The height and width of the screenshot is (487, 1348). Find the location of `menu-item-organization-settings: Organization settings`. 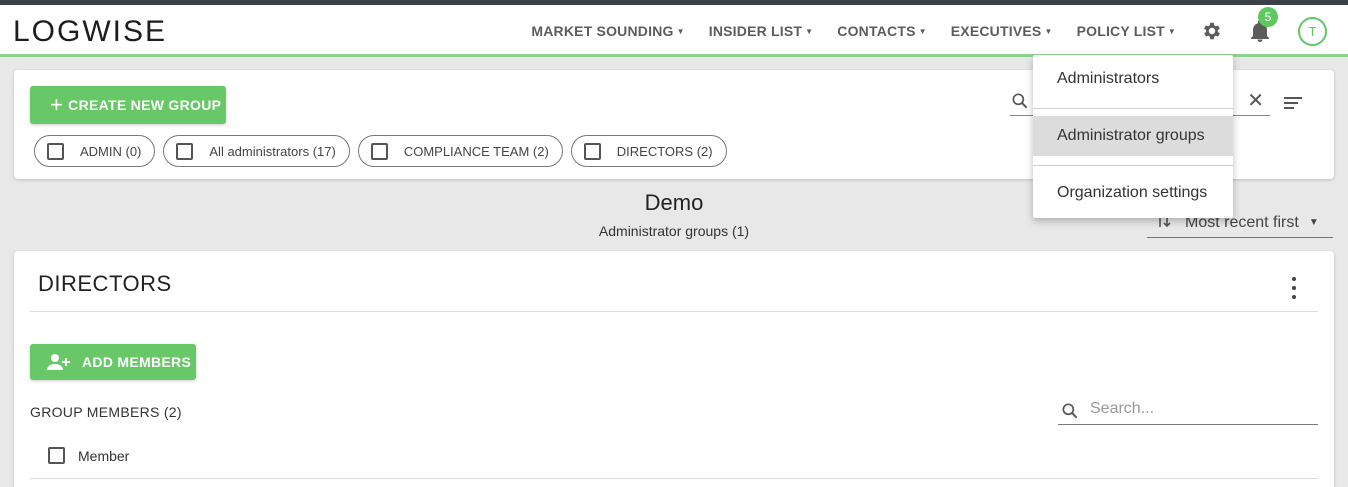

menu-item-organization-settings: Organization settings is located at coordinates (1133, 193).